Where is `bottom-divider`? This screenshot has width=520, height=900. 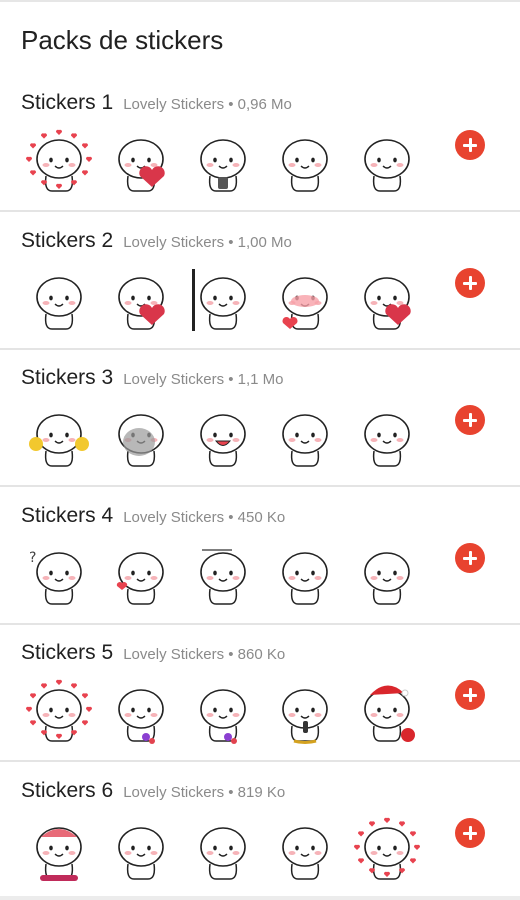 bottom-divider is located at coordinates (260, 898).